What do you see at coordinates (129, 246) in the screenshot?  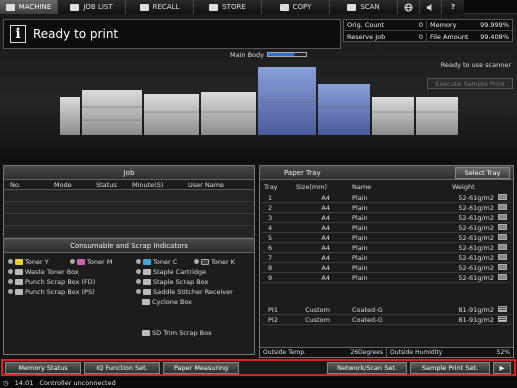 I see `consumables-title: Consumable and Scrap Indicators` at bounding box center [129, 246].